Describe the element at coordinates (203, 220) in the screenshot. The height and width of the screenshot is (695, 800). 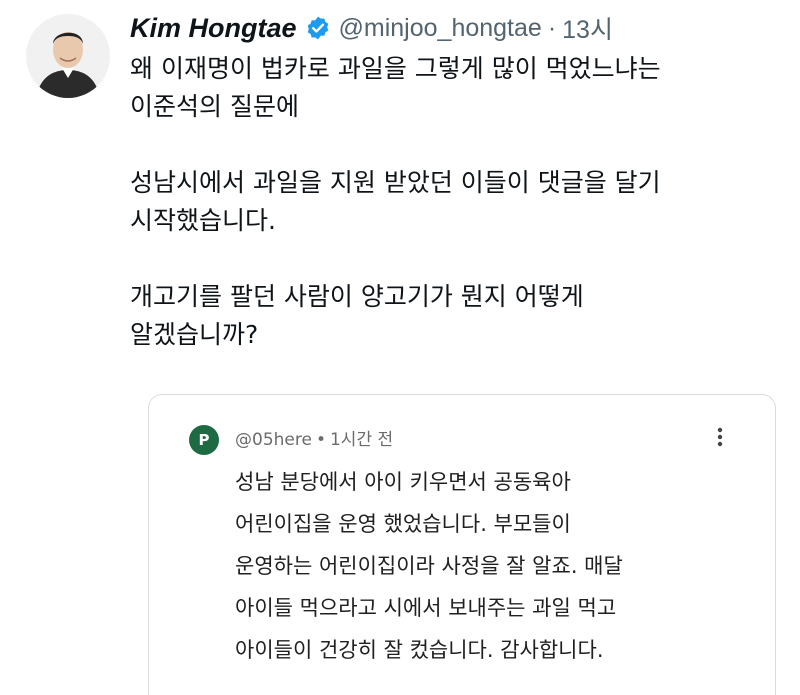
I see `tweet-line: 시작했습니다.` at that location.